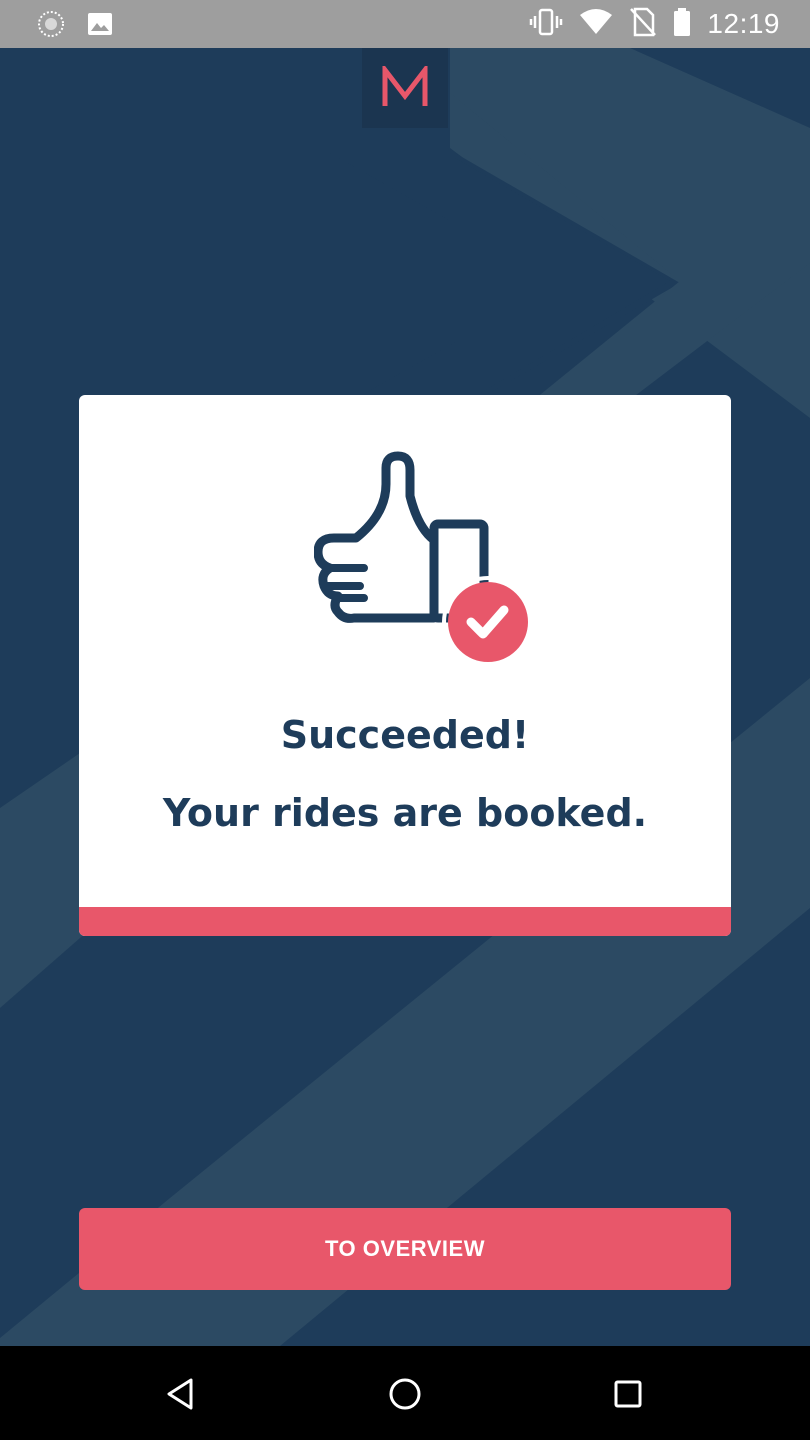  I want to click on recents-icon, so click(628, 1394).